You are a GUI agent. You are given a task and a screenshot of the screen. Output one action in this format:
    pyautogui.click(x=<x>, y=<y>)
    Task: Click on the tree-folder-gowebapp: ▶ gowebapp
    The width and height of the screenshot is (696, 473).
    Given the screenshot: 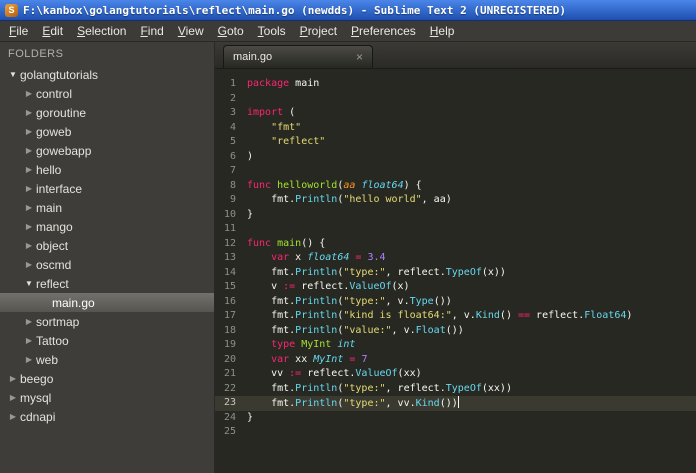 What is the action you would take?
    pyautogui.click(x=107, y=150)
    